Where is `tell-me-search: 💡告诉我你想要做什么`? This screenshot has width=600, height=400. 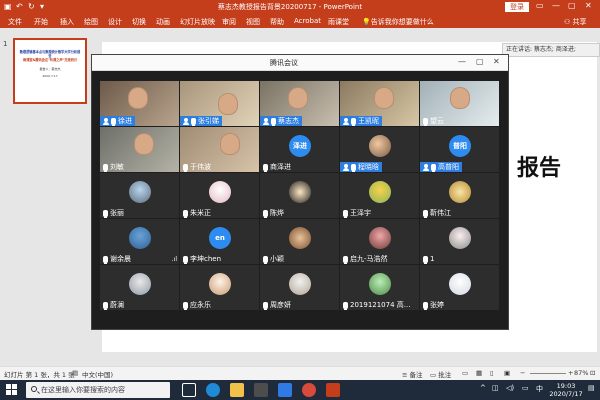
tell-me-search: 💡告诉我你想要做什么 is located at coordinates (398, 22).